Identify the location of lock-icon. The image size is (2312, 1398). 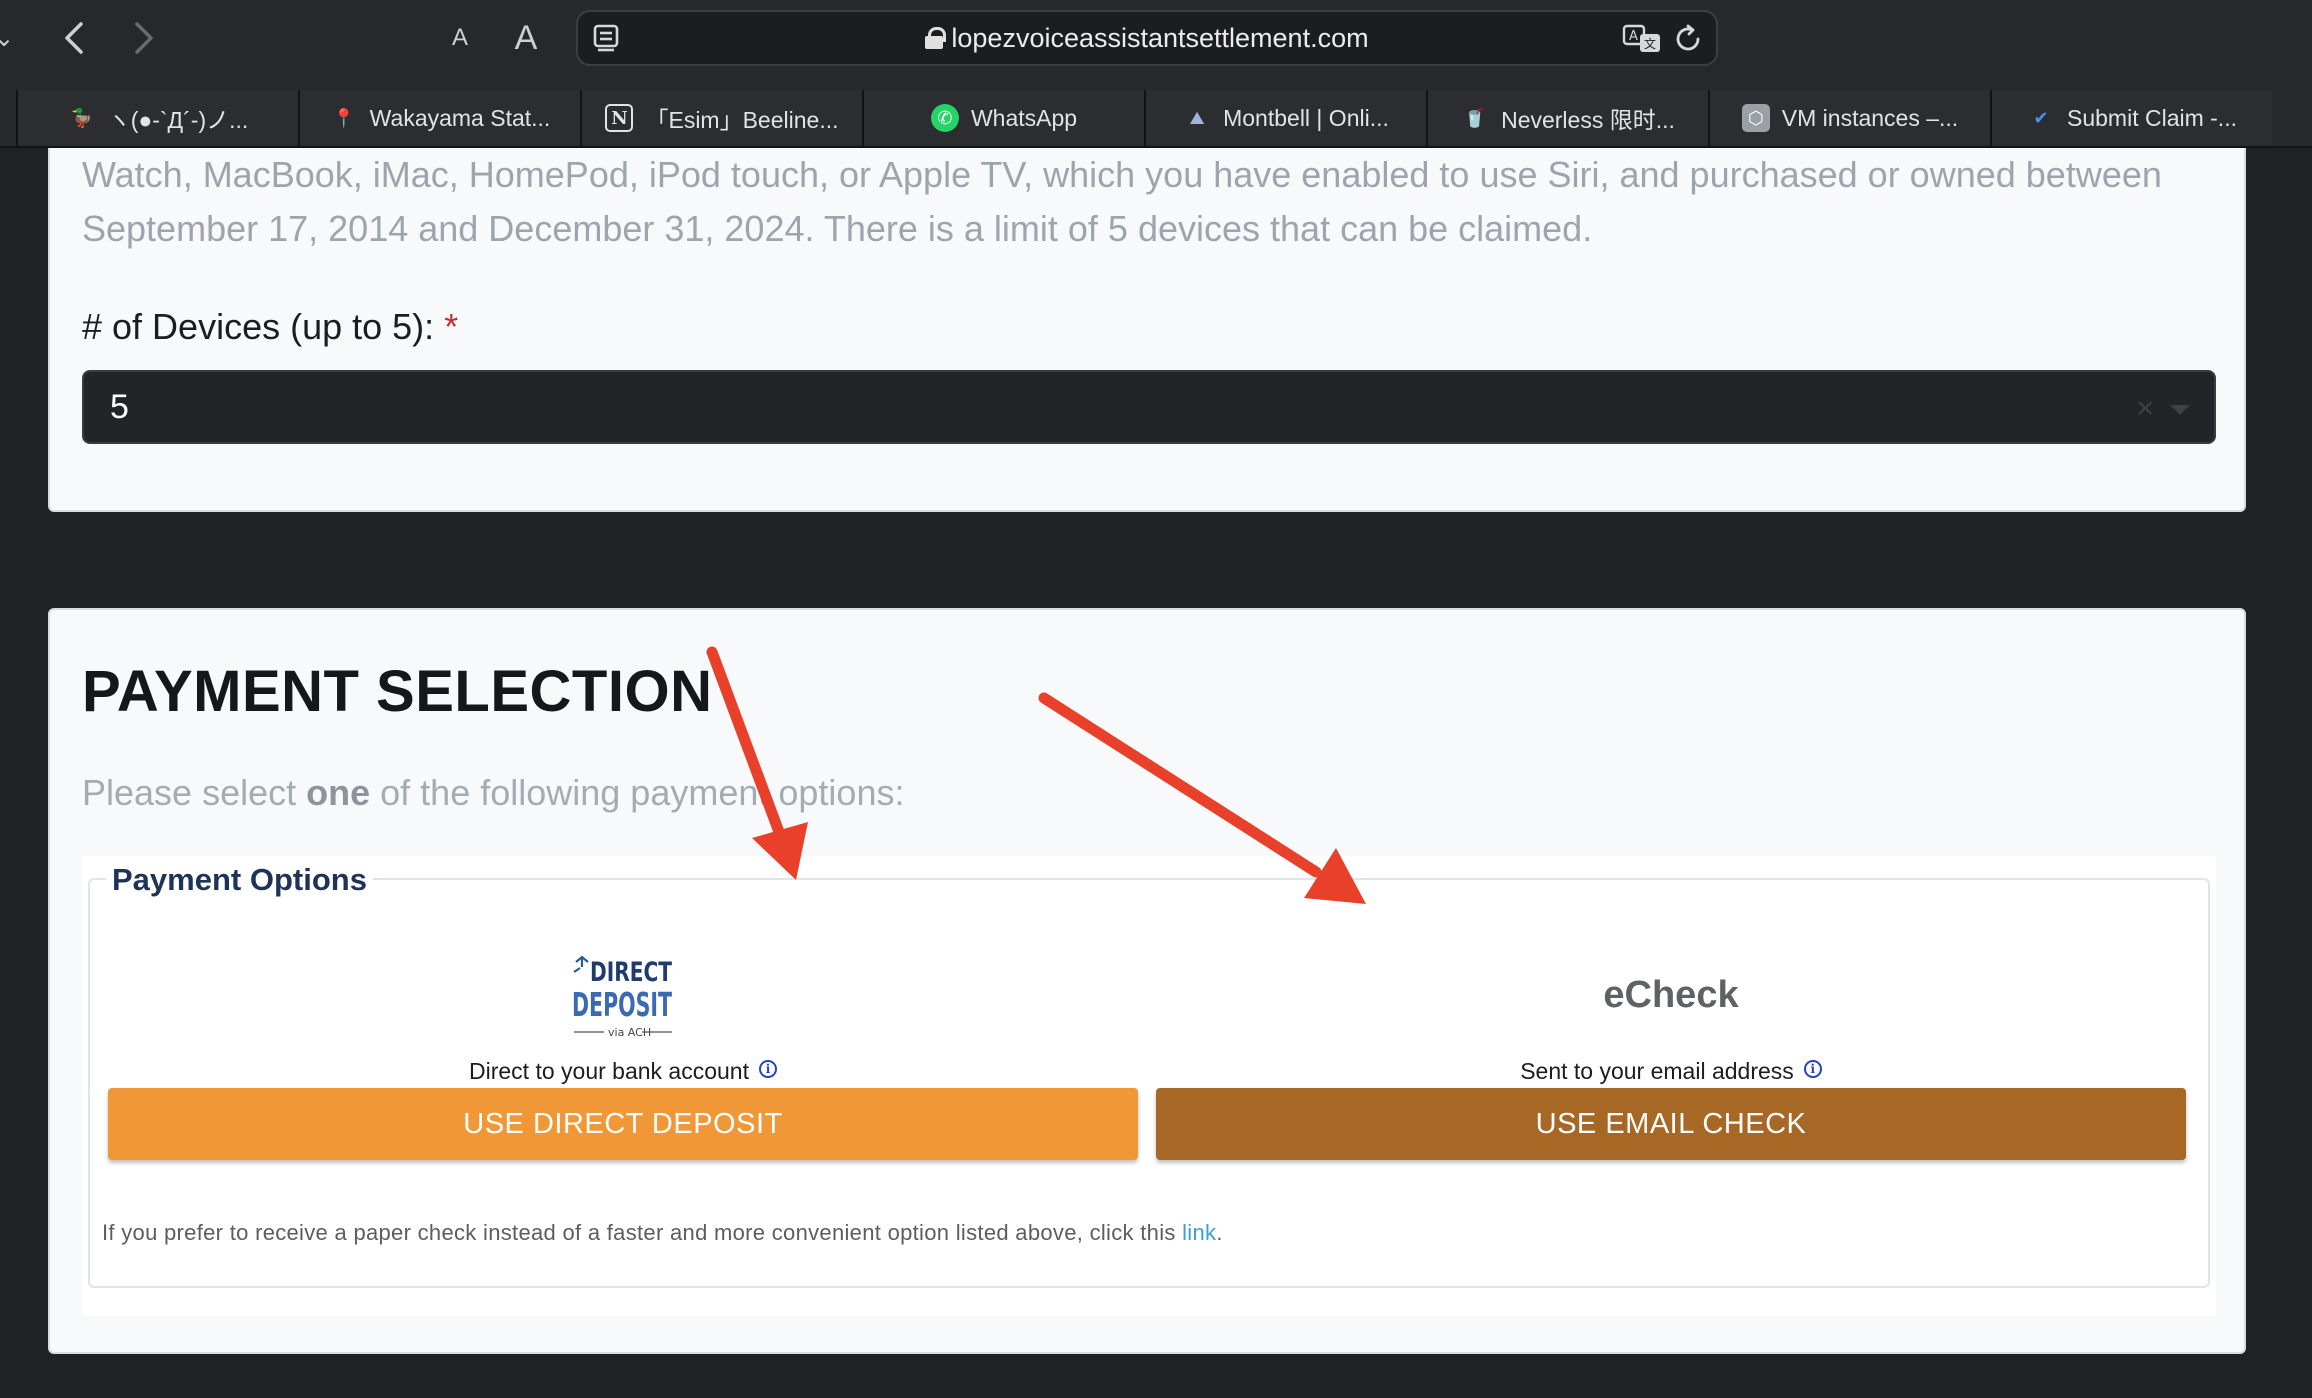
(936, 38).